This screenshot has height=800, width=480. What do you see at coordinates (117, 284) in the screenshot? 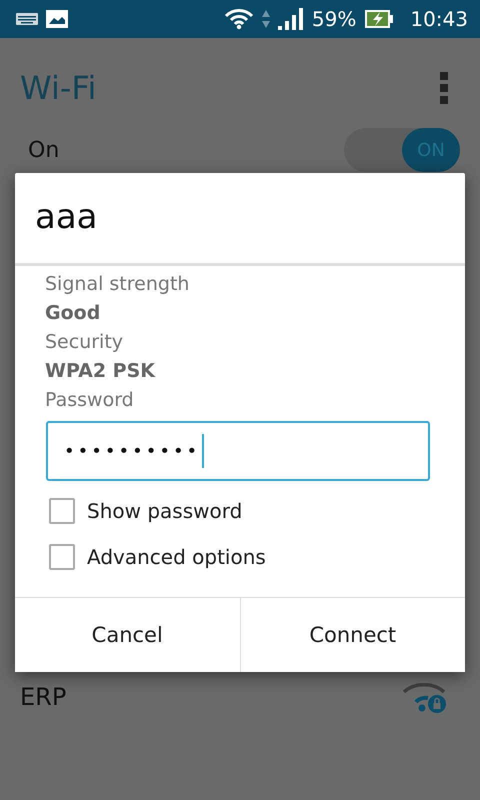
I see `detail-label: Signal strength` at bounding box center [117, 284].